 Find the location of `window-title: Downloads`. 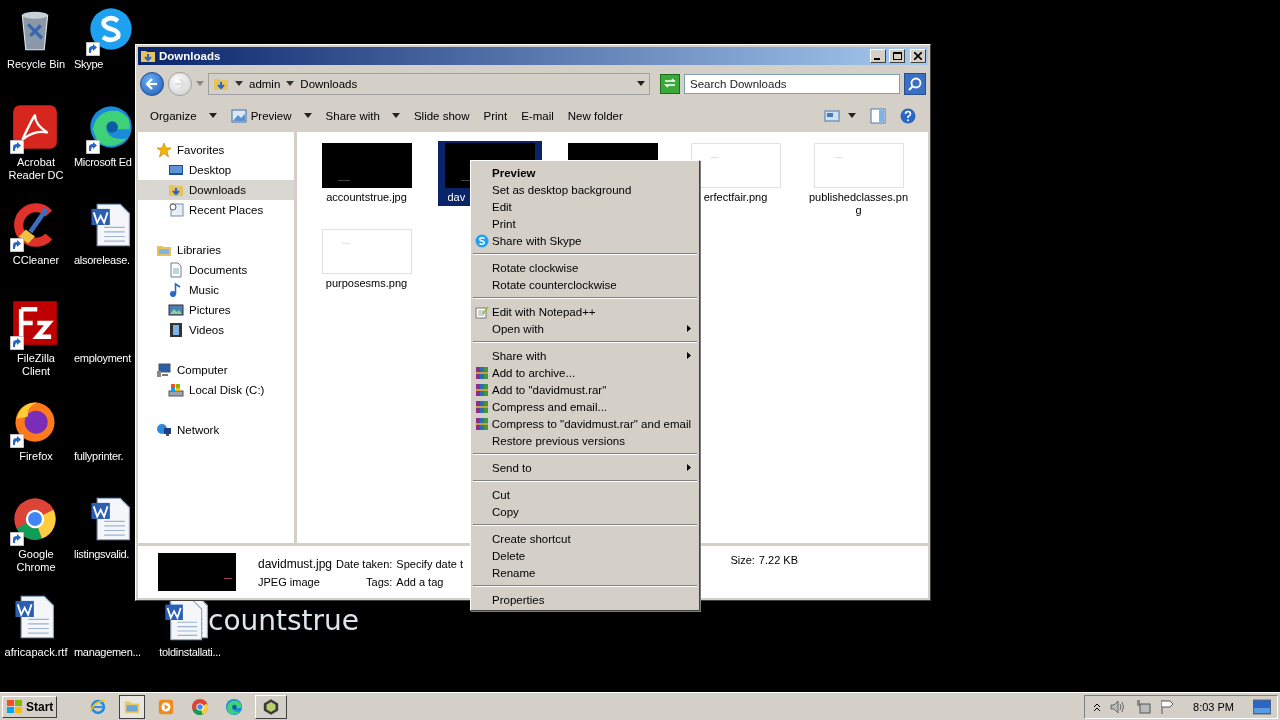

window-title: Downloads is located at coordinates (190, 56).